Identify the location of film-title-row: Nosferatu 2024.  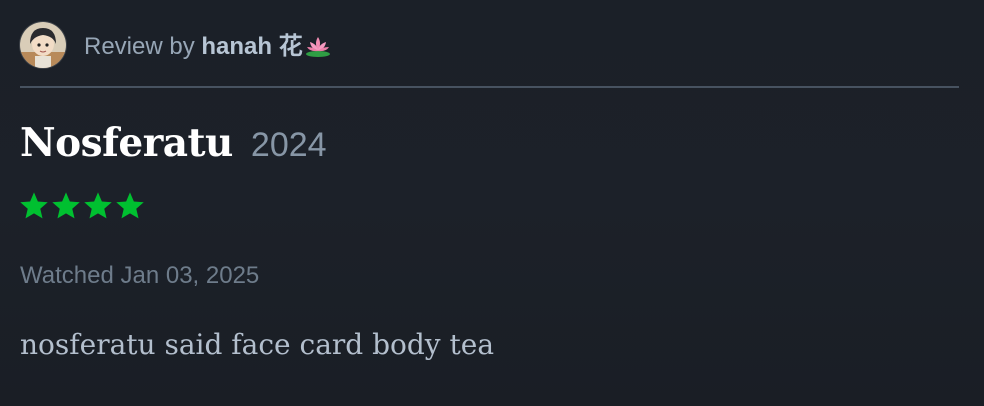
(173, 143).